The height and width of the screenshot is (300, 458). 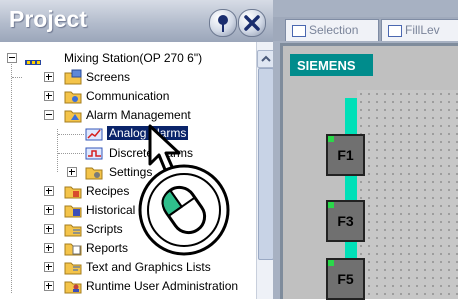 I want to click on historical-folder-icon, so click(x=73, y=211).